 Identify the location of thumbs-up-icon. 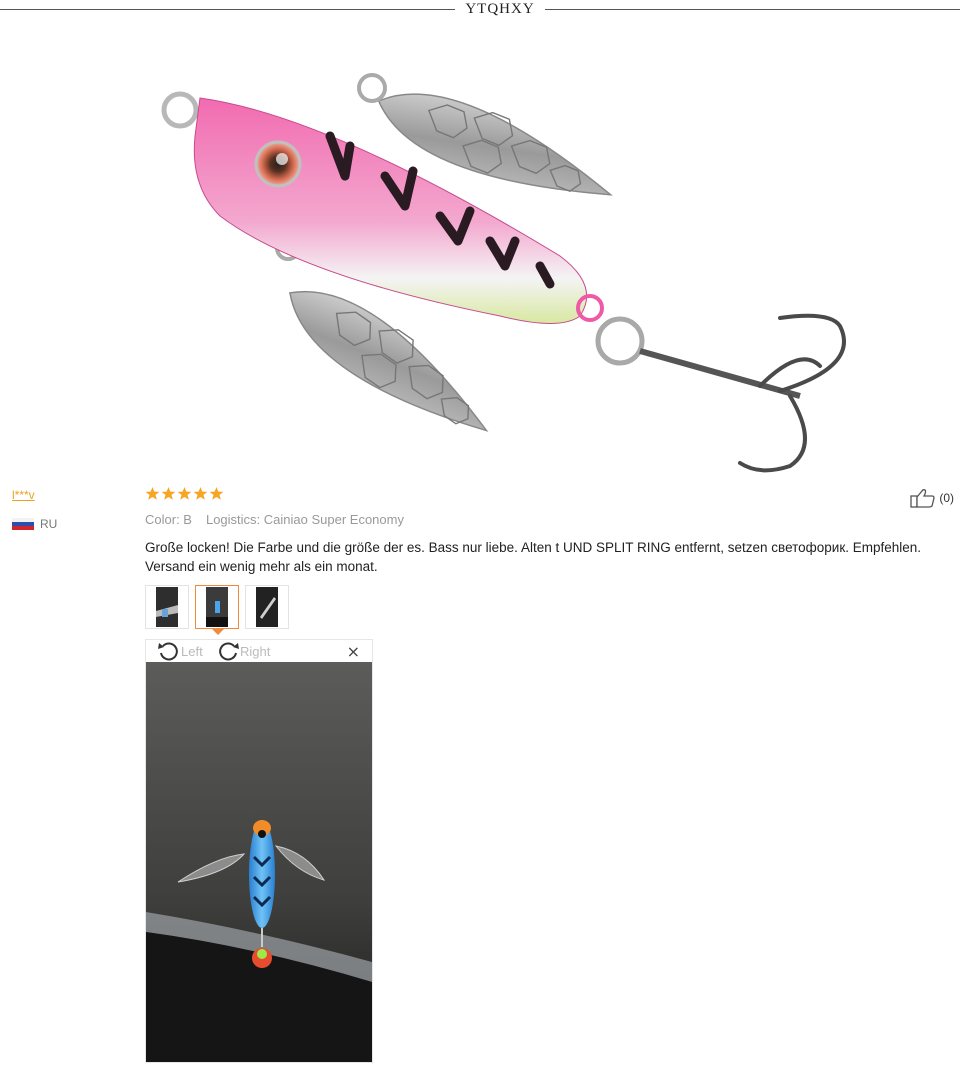
(922, 498).